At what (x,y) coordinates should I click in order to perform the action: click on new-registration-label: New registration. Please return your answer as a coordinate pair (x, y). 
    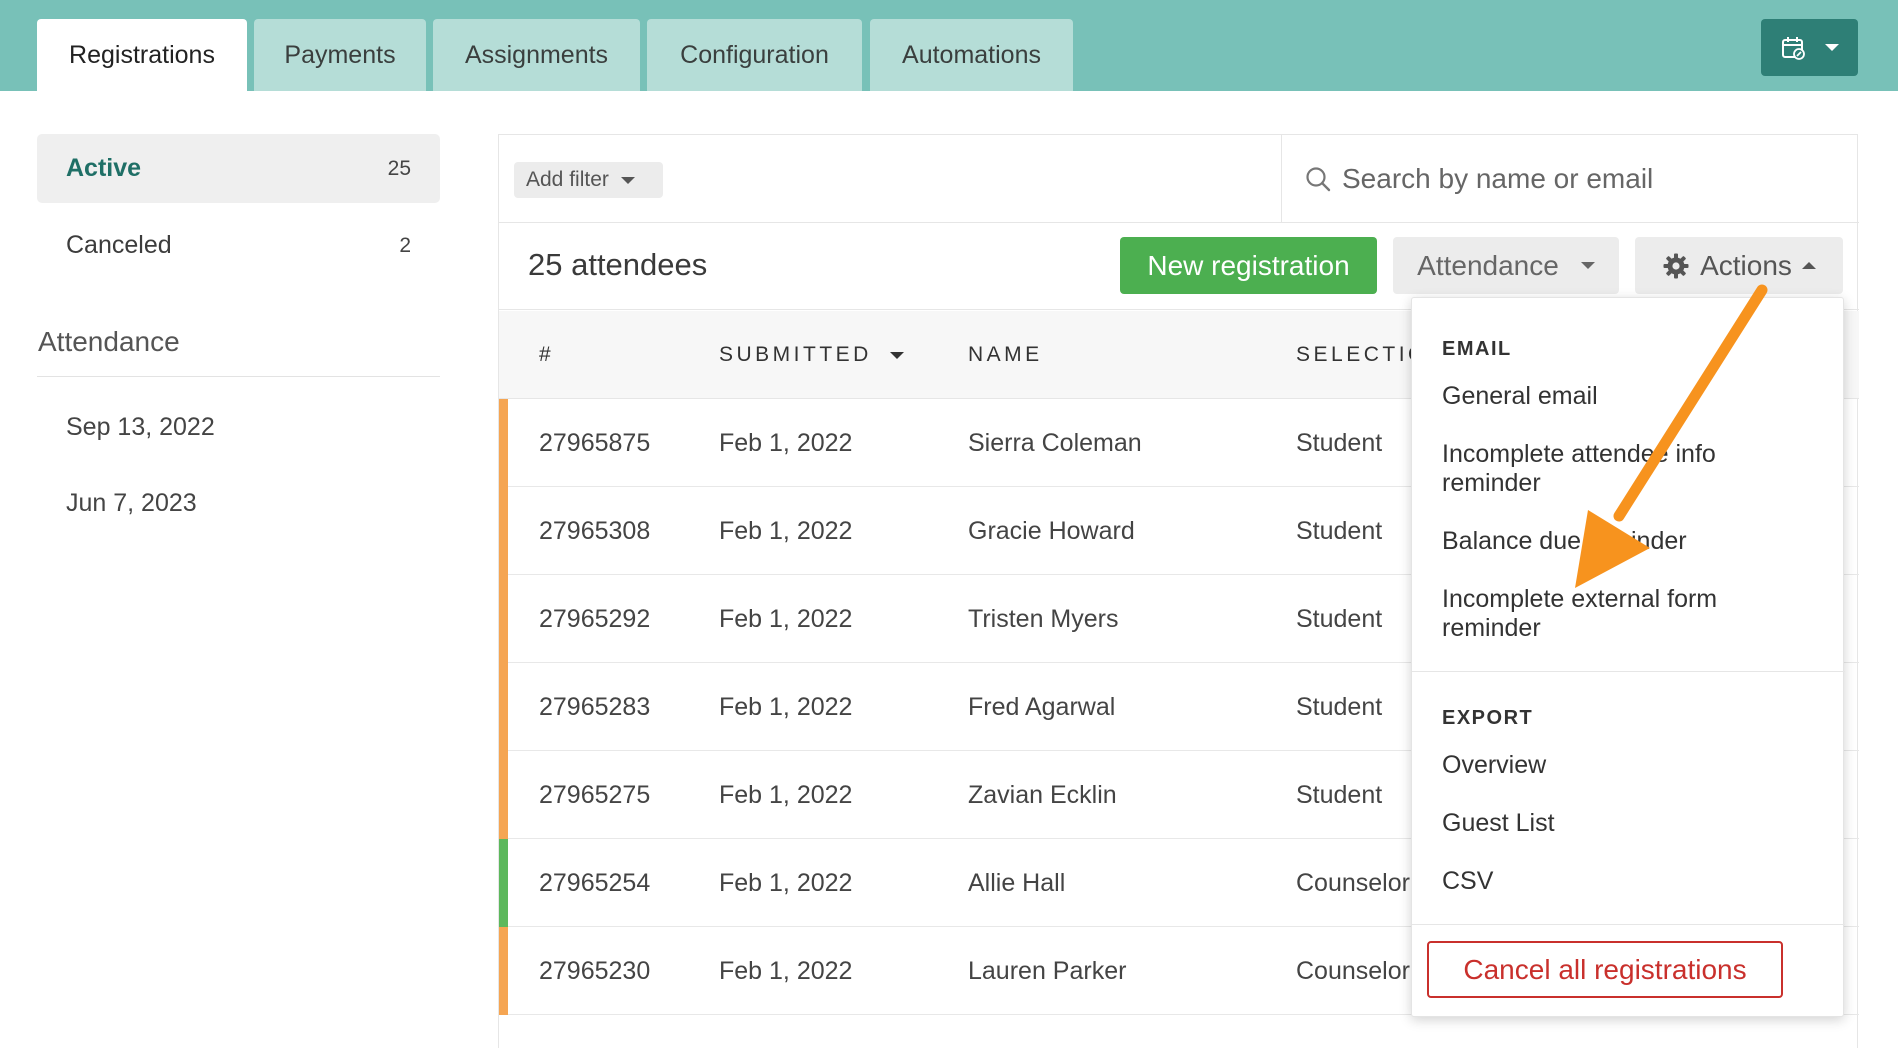
    Looking at the image, I should click on (1248, 265).